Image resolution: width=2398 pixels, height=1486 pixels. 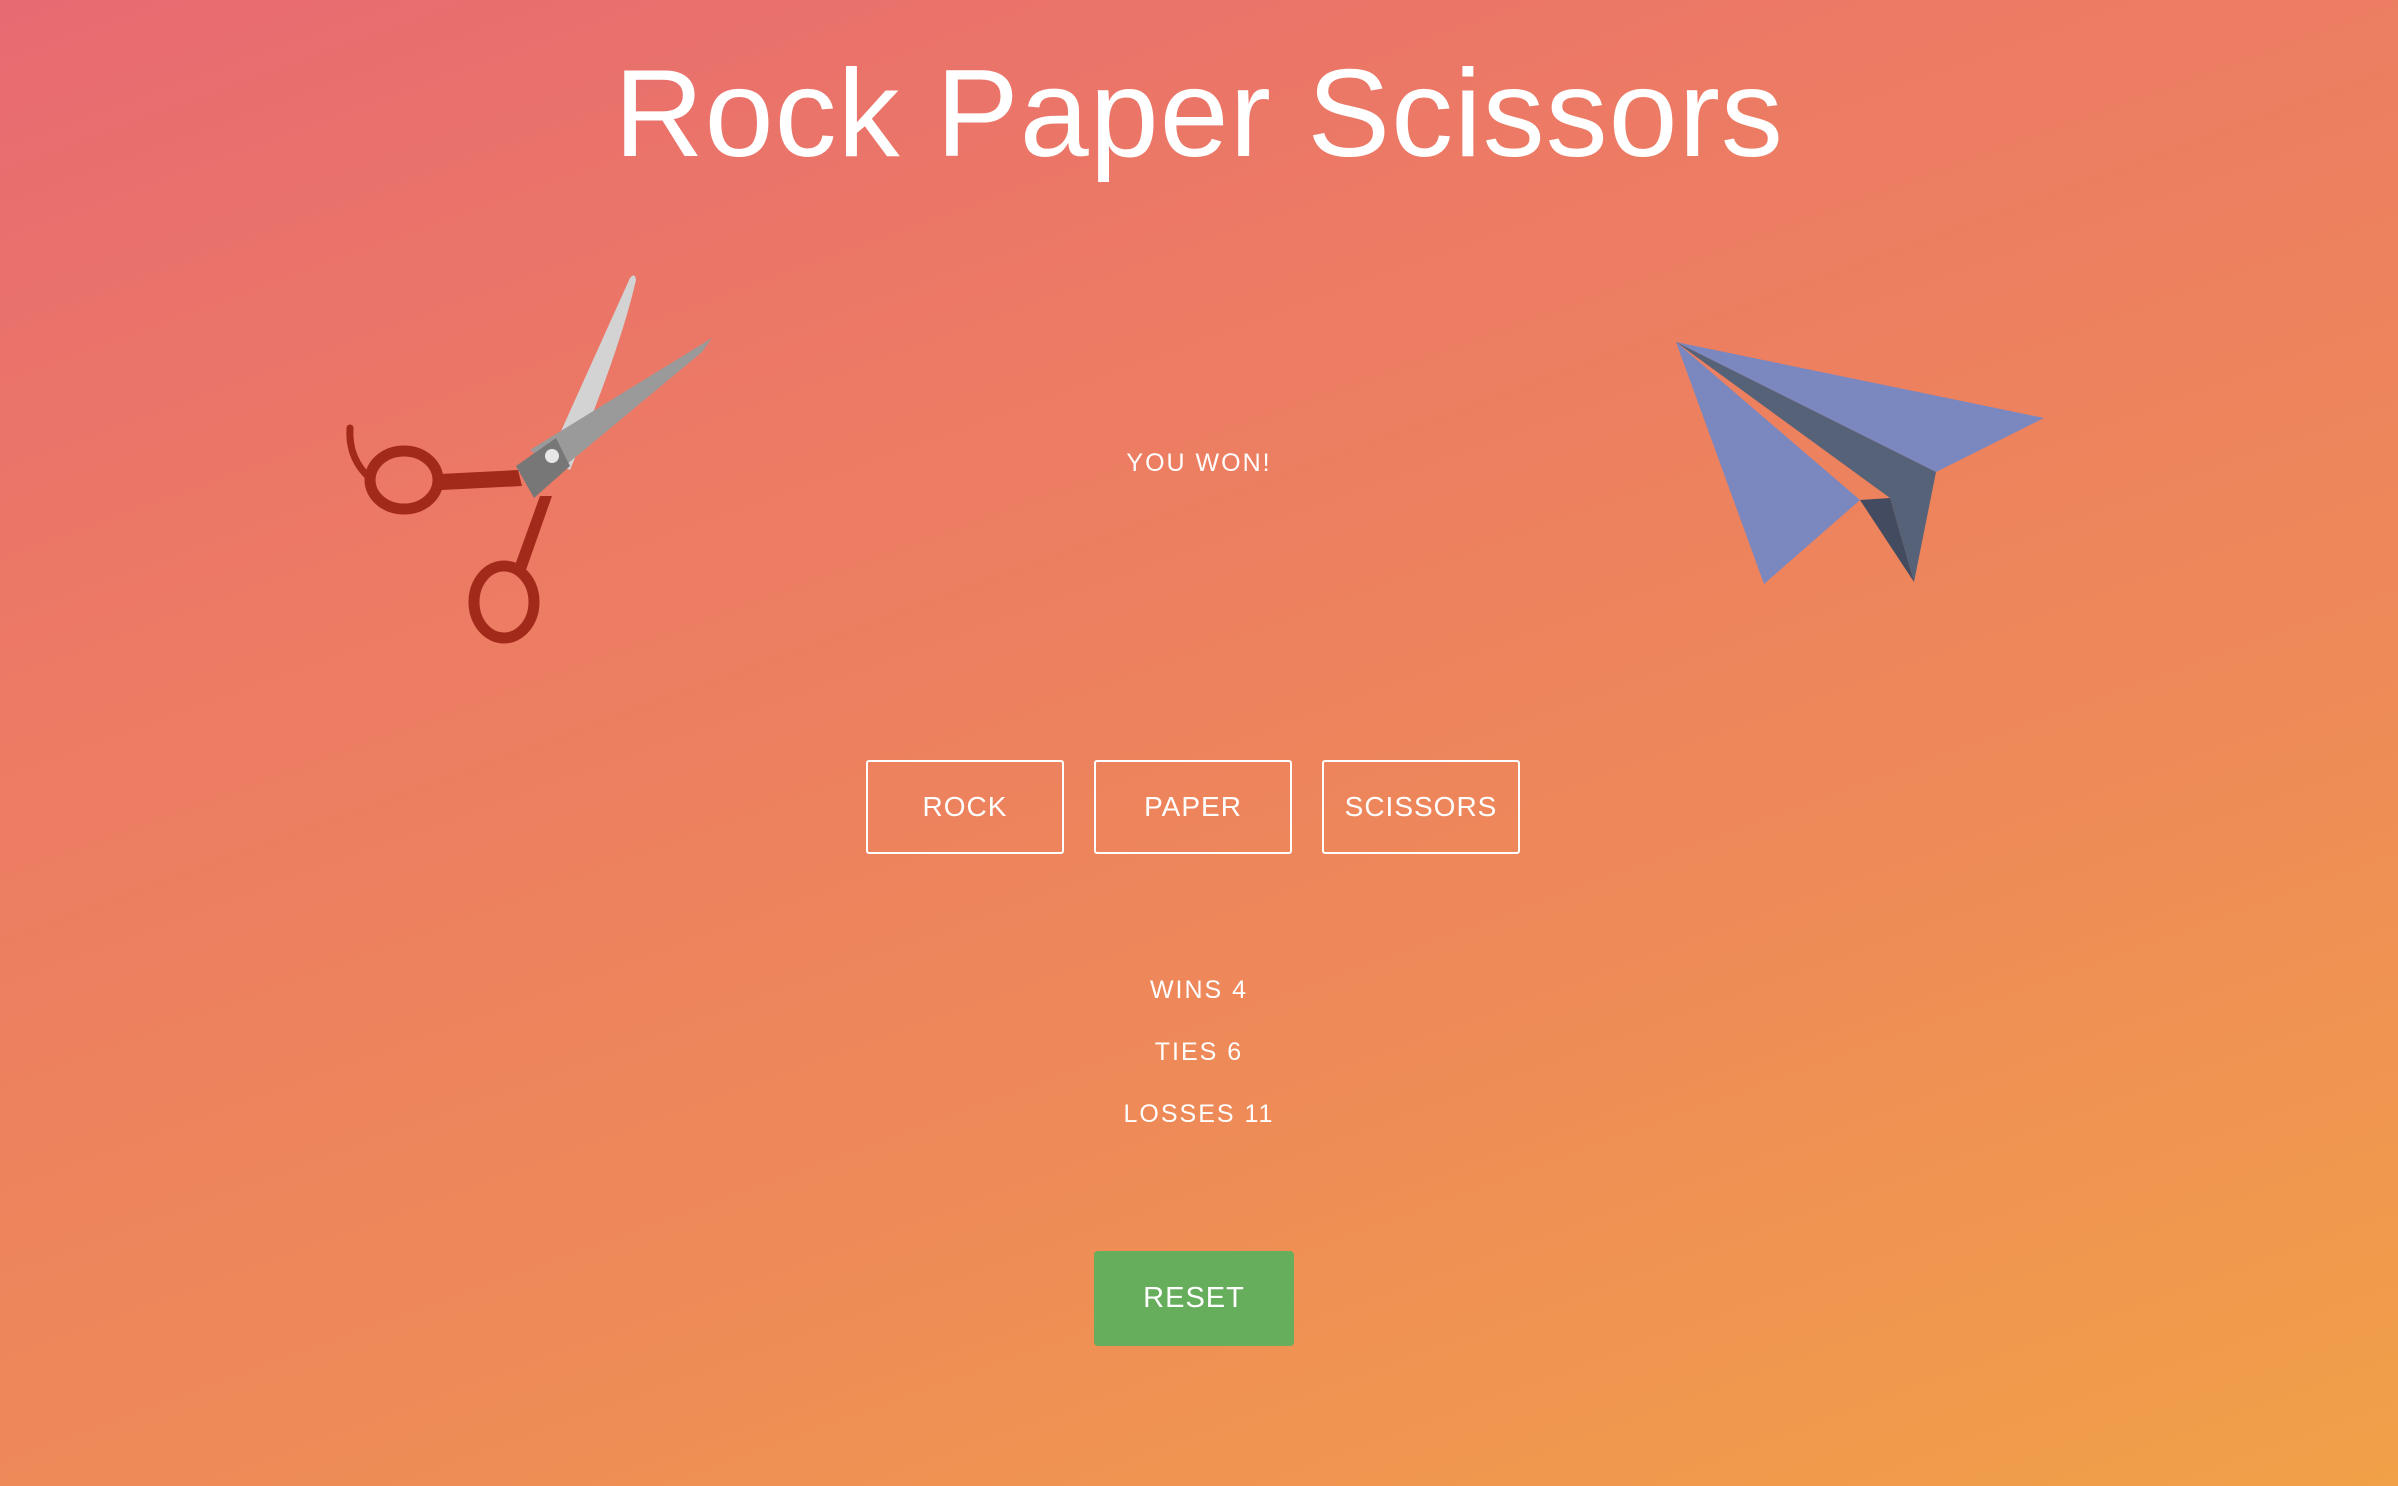 I want to click on score-stats: WINS 4 TIES 6 LOSSES 11, so click(x=1199, y=1067).